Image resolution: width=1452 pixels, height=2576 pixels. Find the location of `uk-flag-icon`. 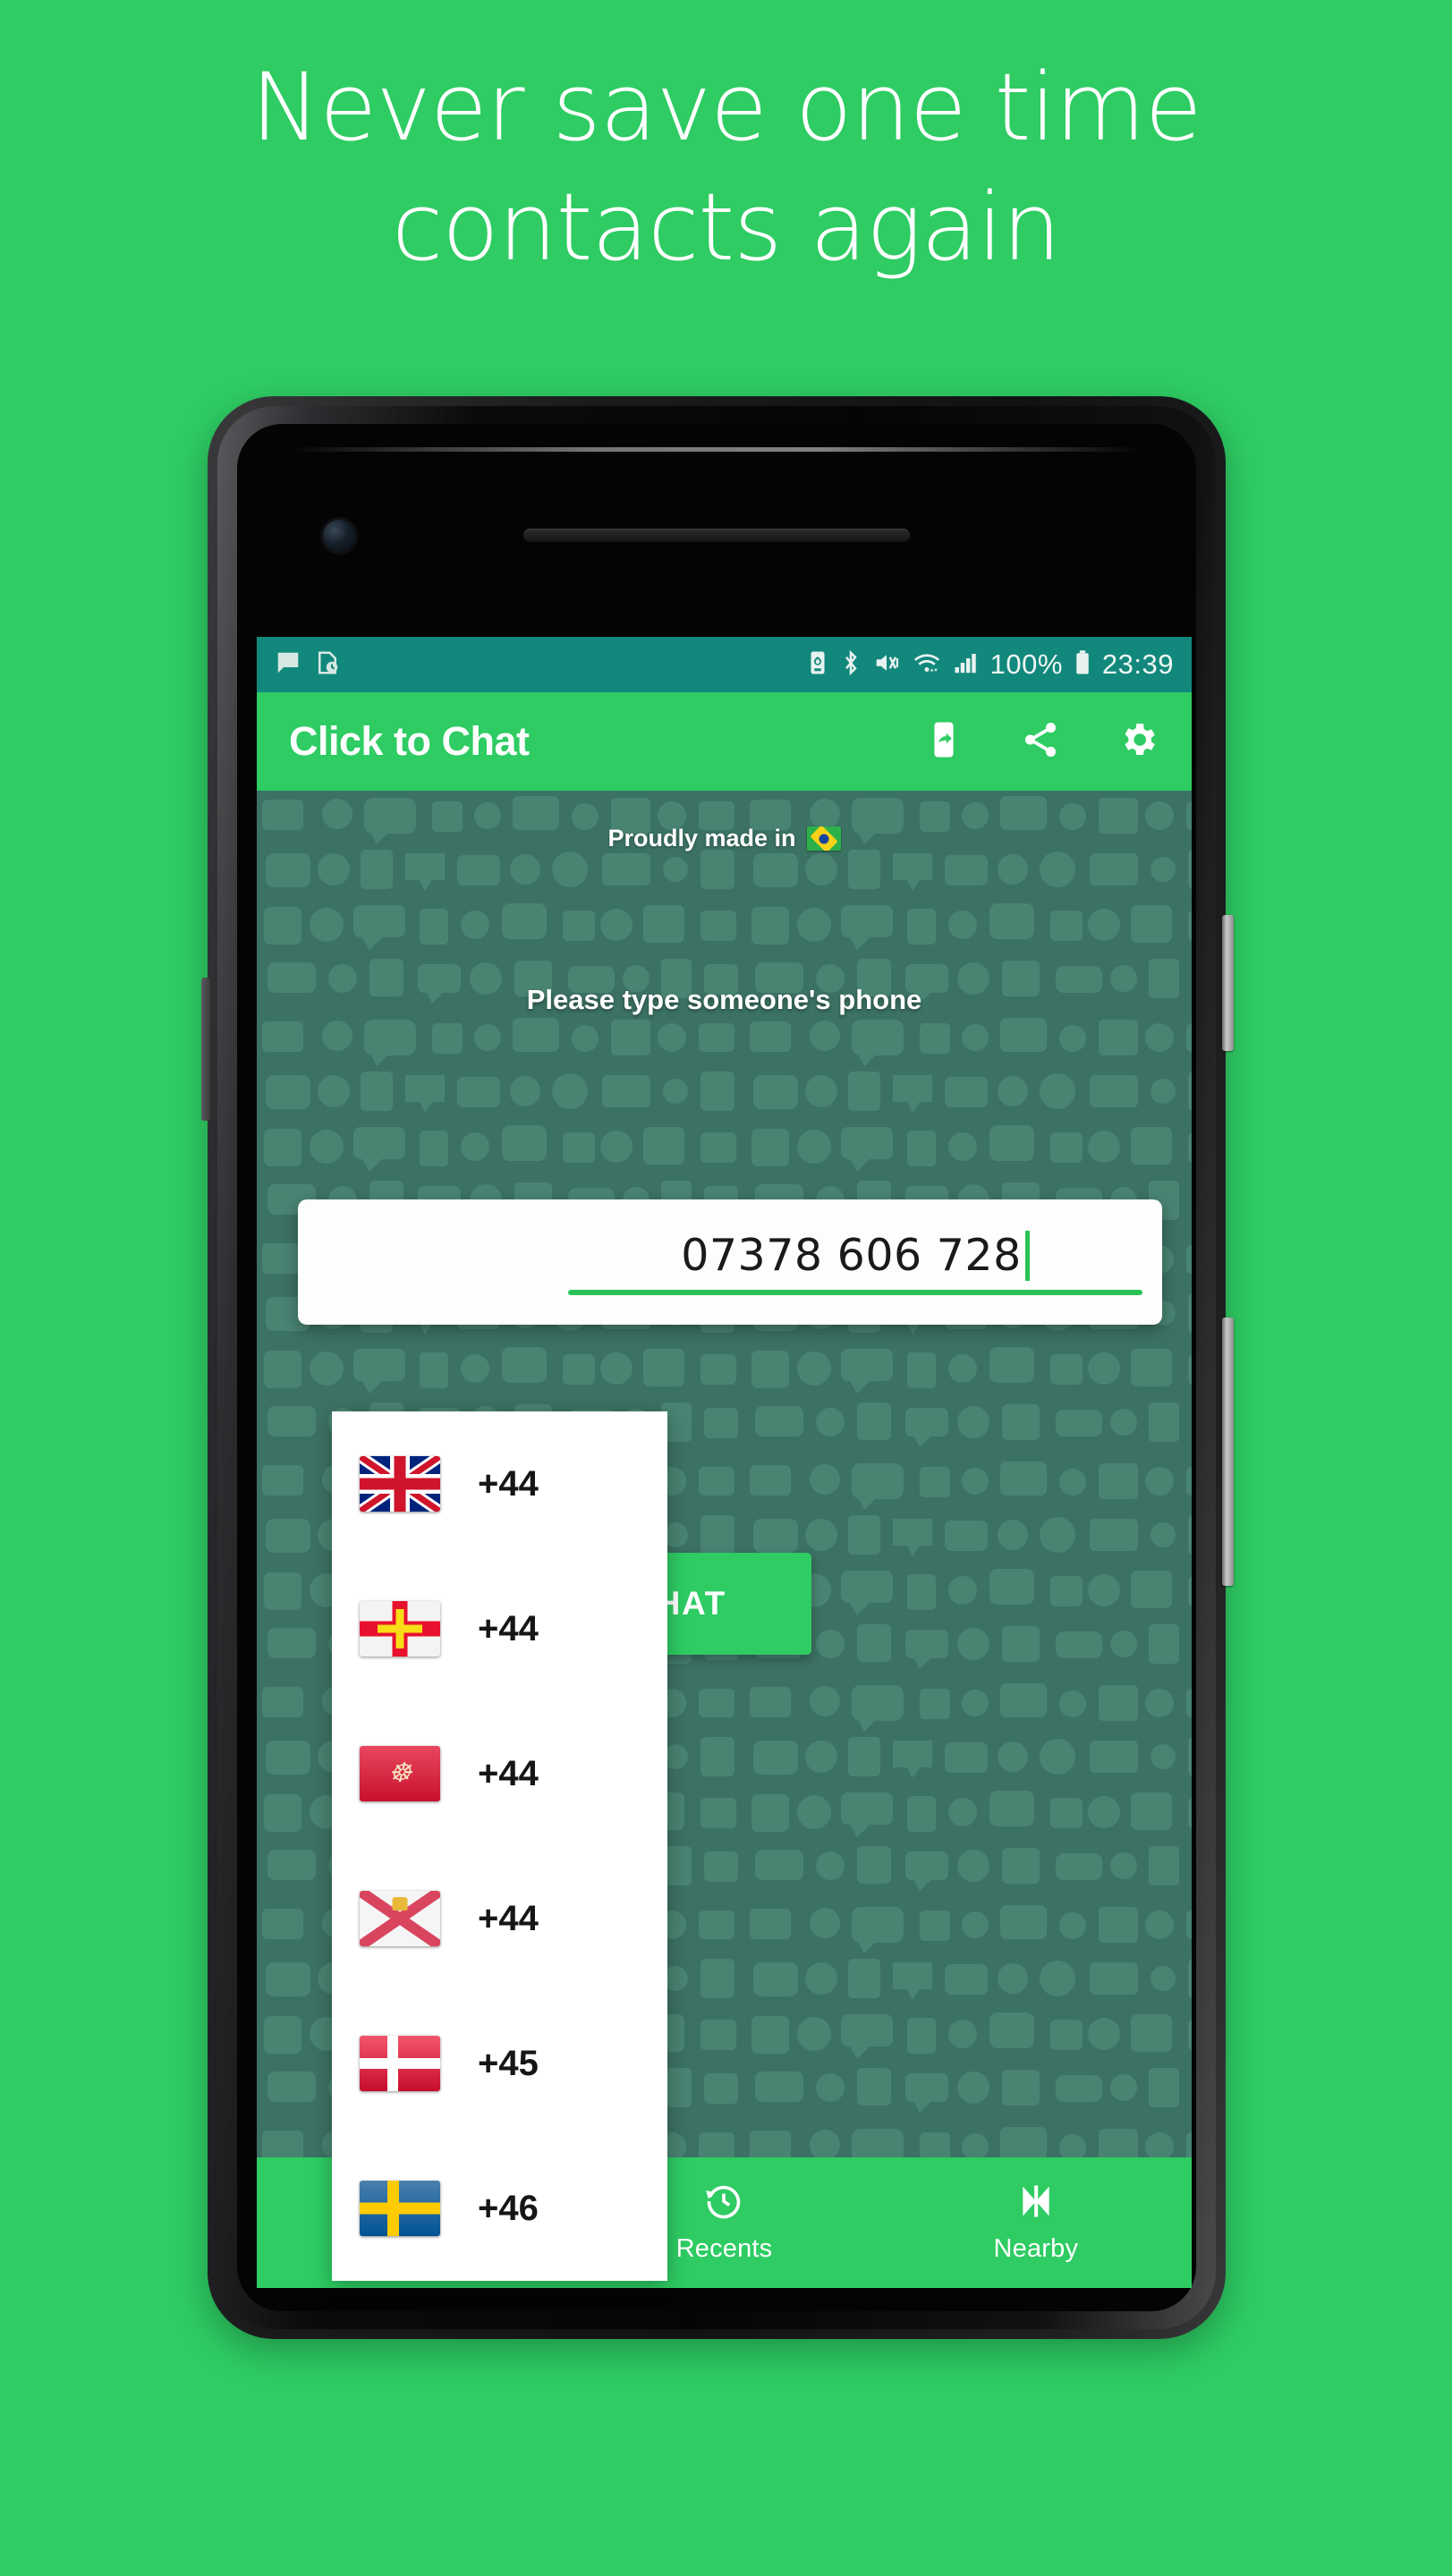

uk-flag-icon is located at coordinates (400, 1484).